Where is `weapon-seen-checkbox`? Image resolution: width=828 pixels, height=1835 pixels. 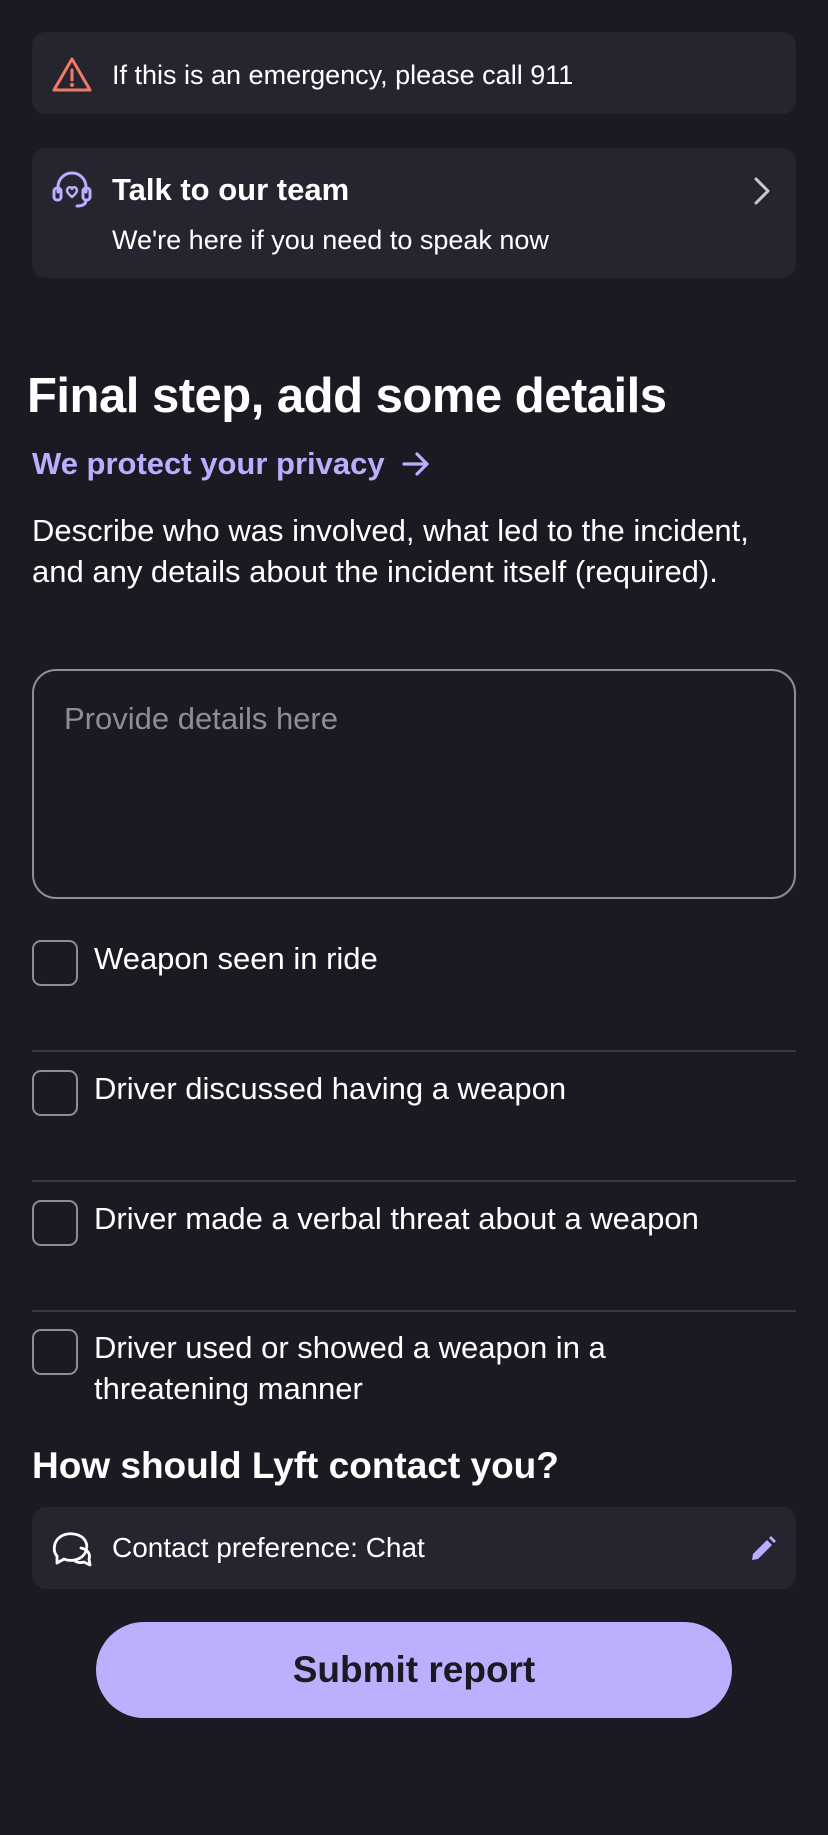
weapon-seen-checkbox is located at coordinates (55, 963).